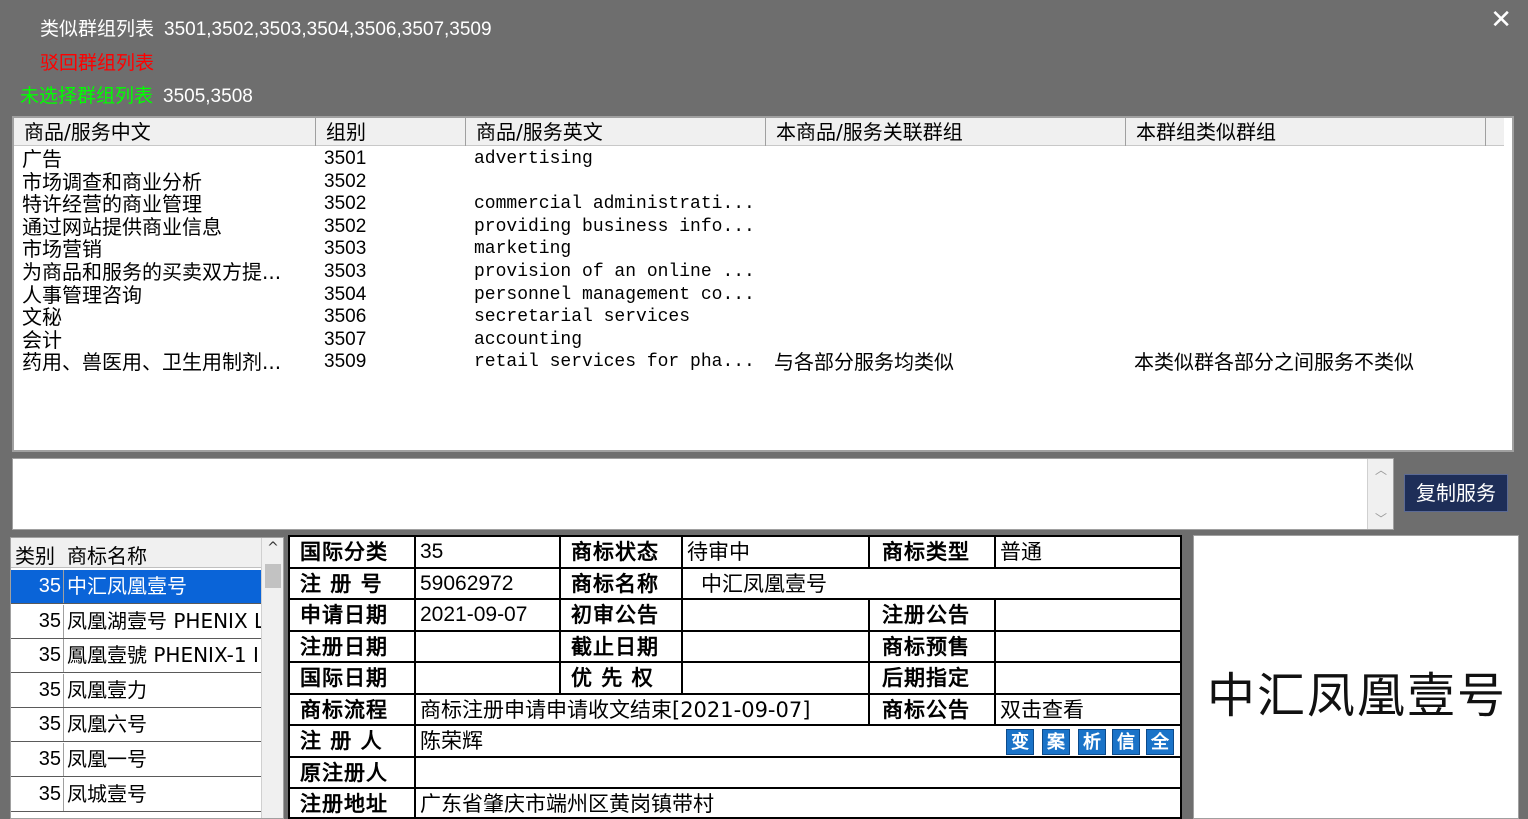  Describe the element at coordinates (933, 678) in the screenshot. I see `later-label: 后期指定` at that location.